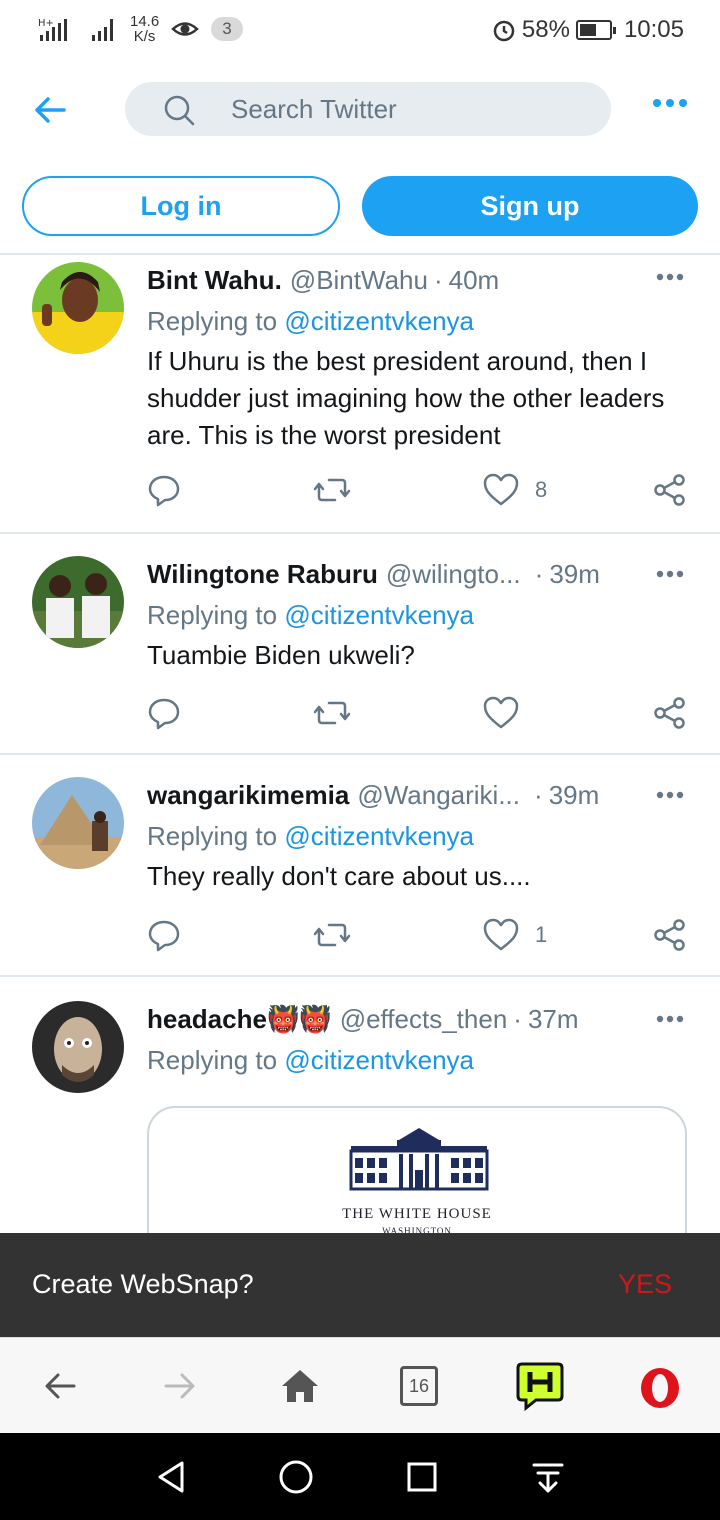 The height and width of the screenshot is (1520, 720). What do you see at coordinates (541, 489) in the screenshot?
I see `like-count: 8` at bounding box center [541, 489].